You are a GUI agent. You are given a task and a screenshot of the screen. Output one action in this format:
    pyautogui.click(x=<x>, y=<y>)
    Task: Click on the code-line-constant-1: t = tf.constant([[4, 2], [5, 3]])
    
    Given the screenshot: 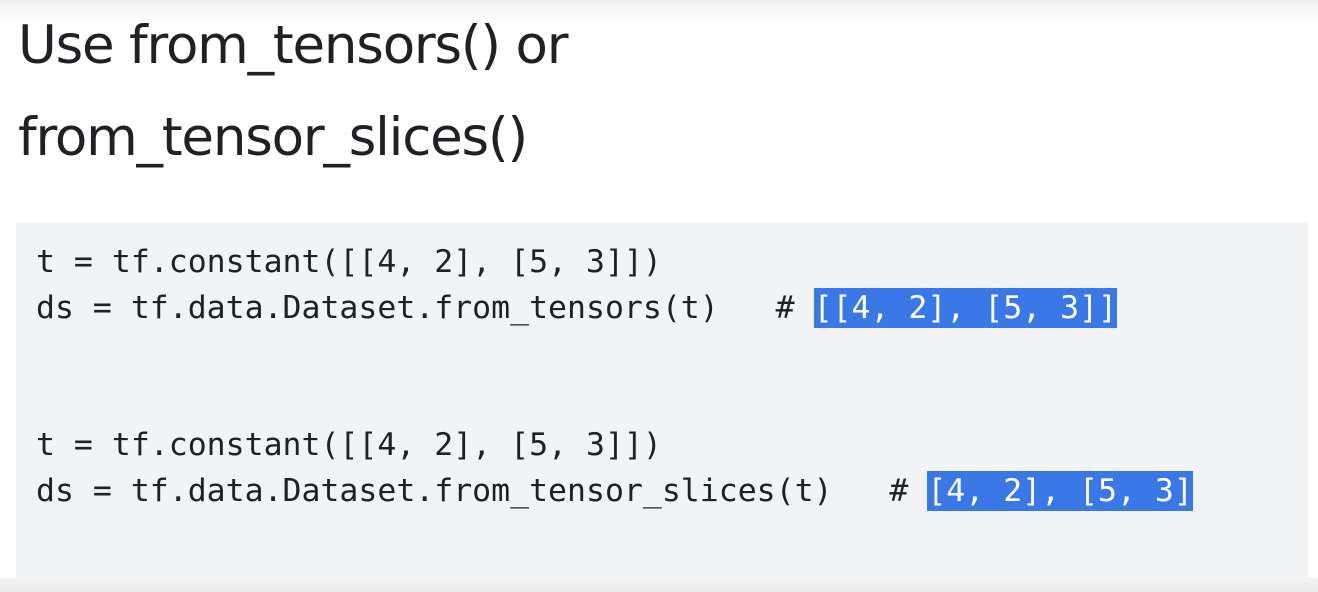 What is the action you would take?
    pyautogui.click(x=349, y=262)
    